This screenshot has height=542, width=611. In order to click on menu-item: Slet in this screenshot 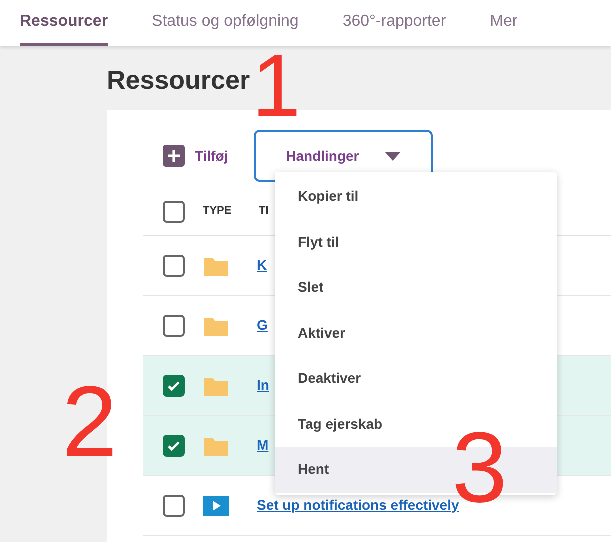, I will do `click(416, 287)`.